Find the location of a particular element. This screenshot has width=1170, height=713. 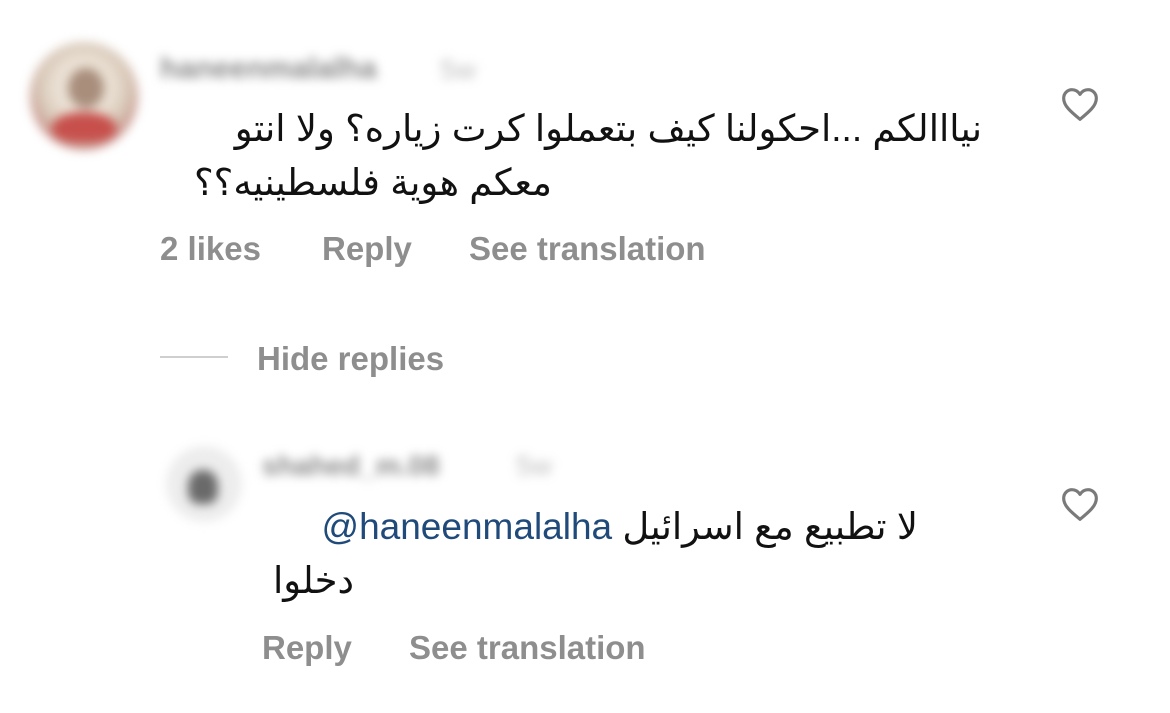

avatar is located at coordinates (84, 96).